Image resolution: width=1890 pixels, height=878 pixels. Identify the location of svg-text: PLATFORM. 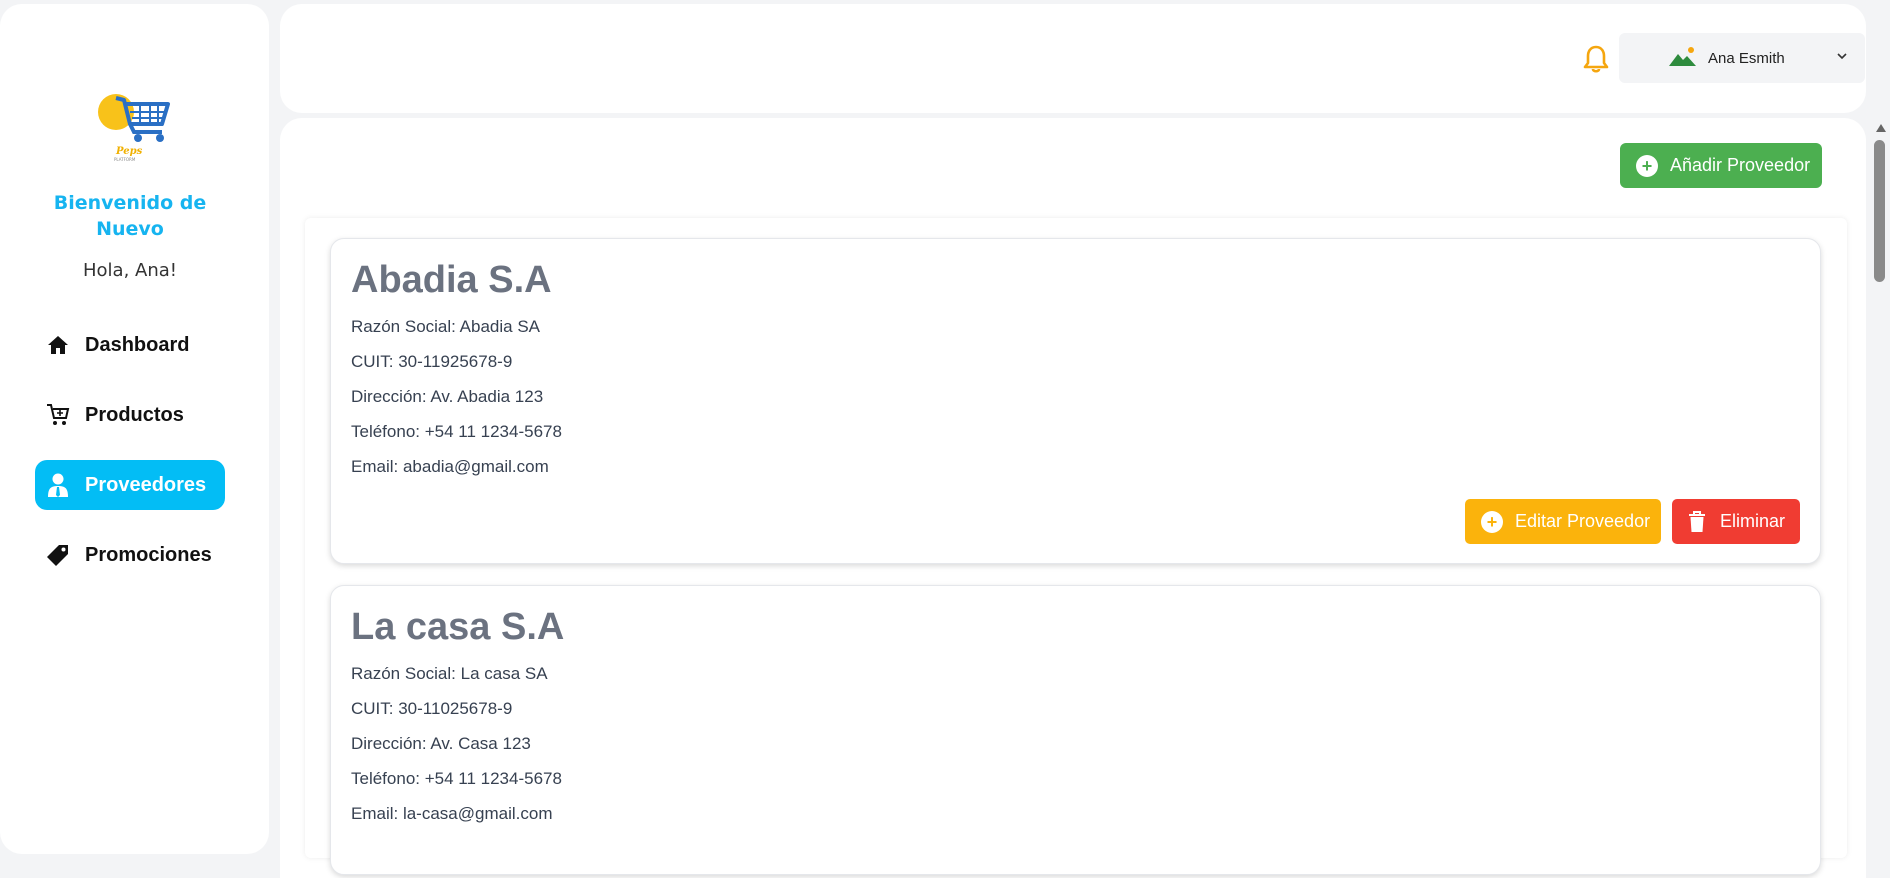
(125, 159).